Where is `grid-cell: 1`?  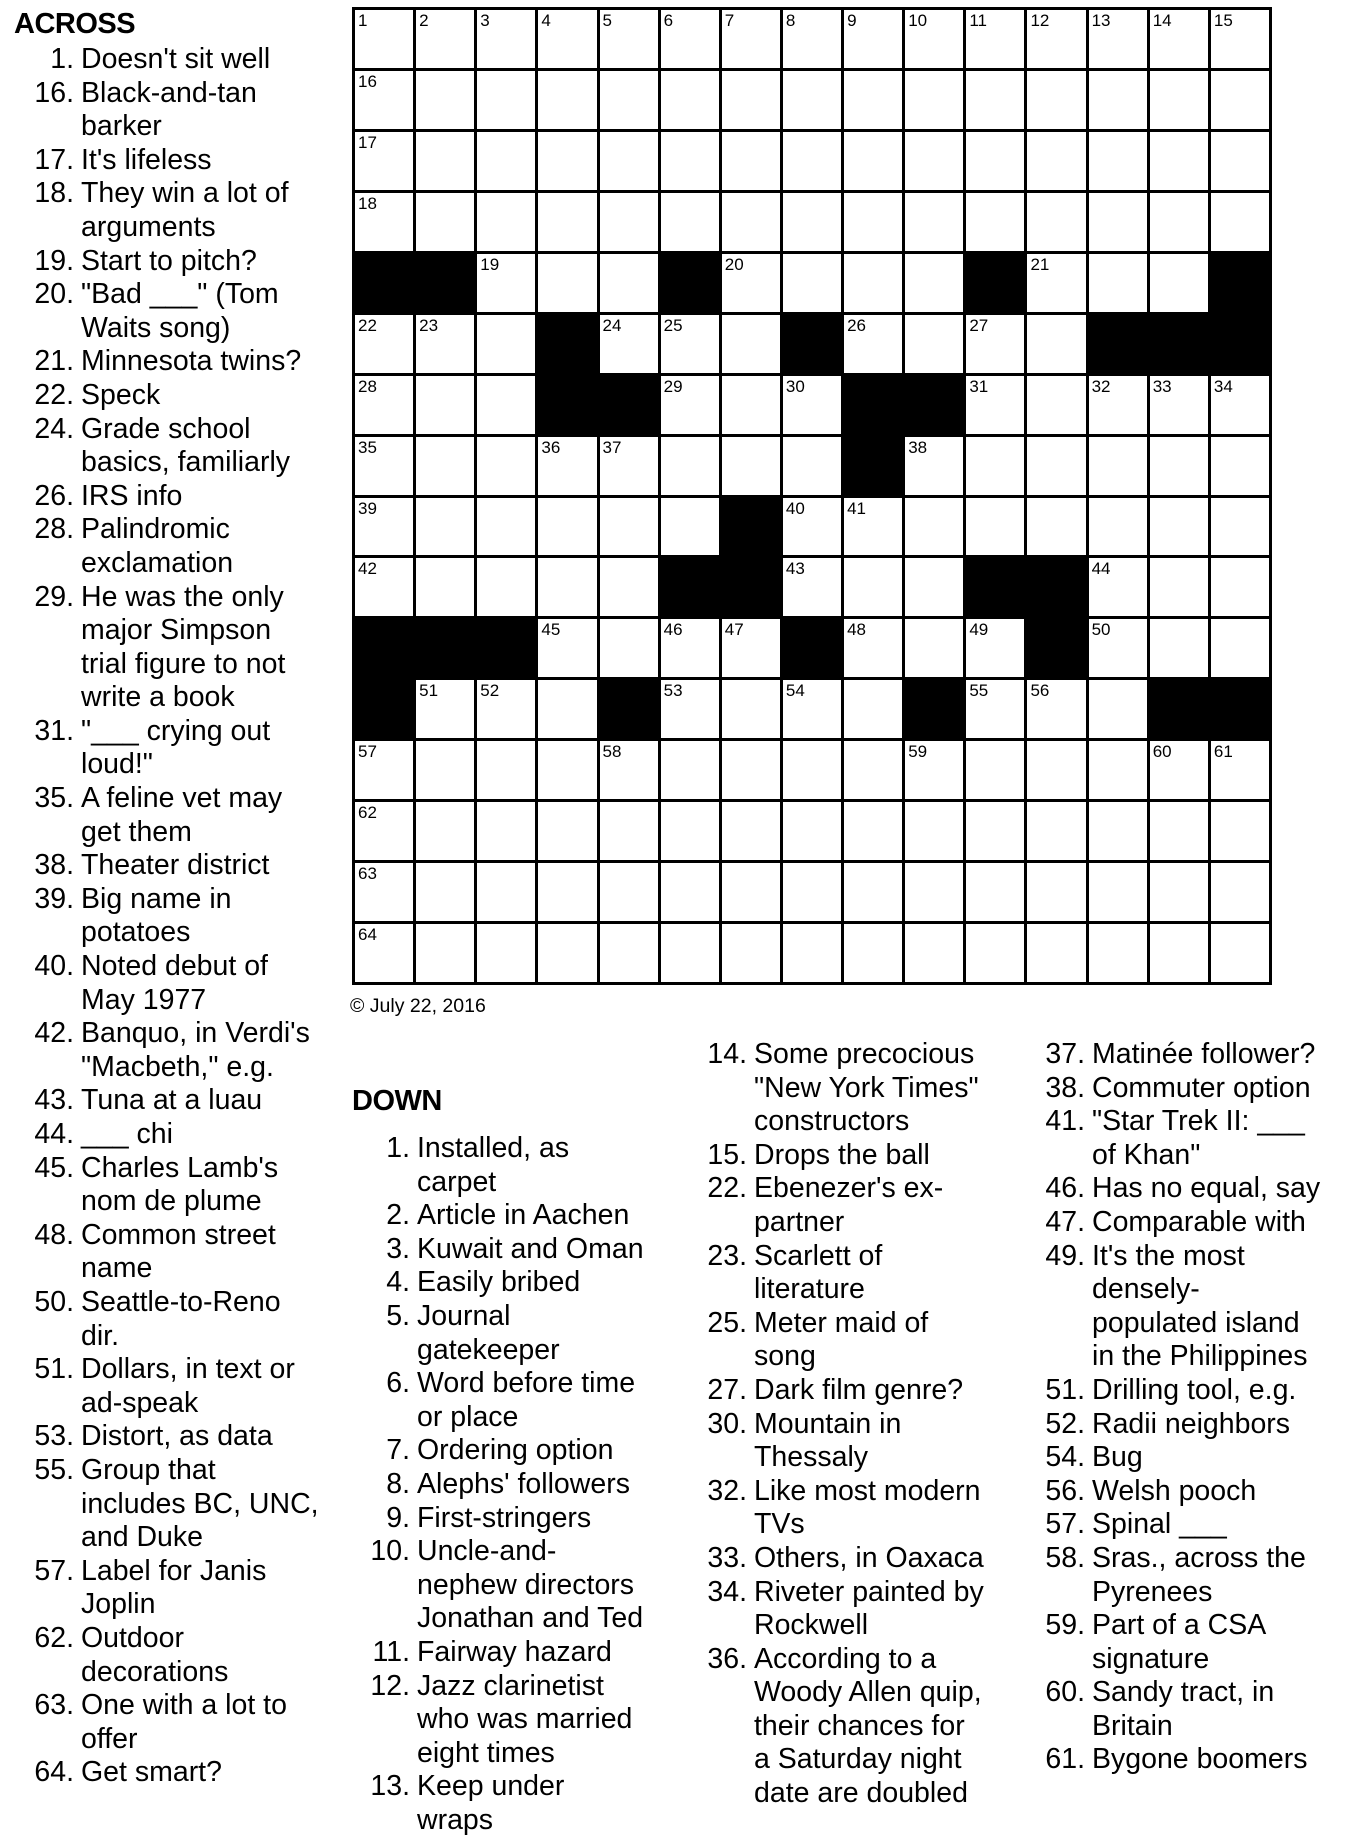
grid-cell: 1 is located at coordinates (384, 39).